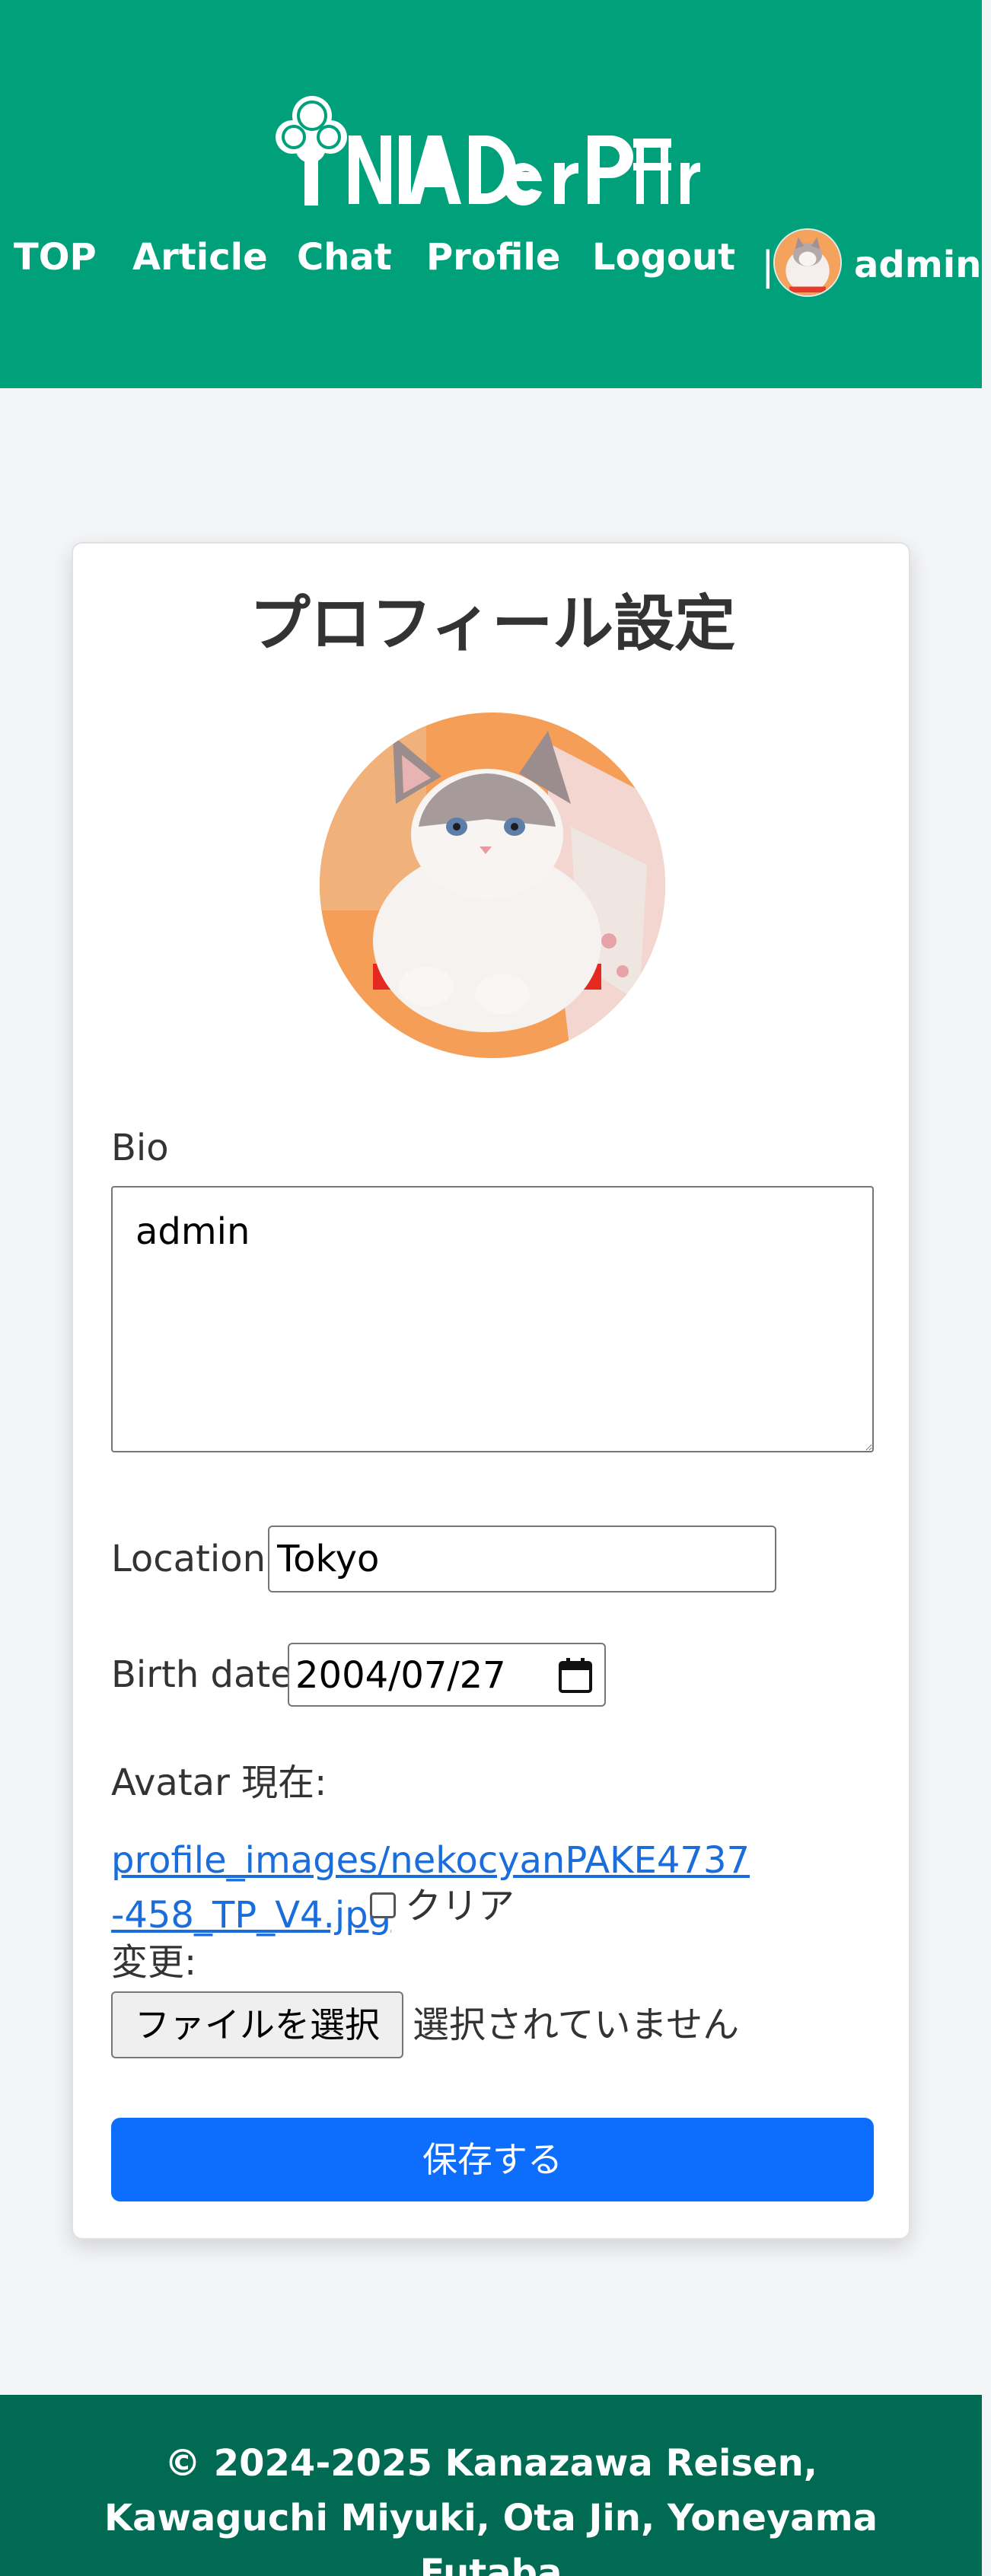 The height and width of the screenshot is (2576, 991). What do you see at coordinates (493, 1319) in the screenshot?
I see `bio-textarea: admin` at bounding box center [493, 1319].